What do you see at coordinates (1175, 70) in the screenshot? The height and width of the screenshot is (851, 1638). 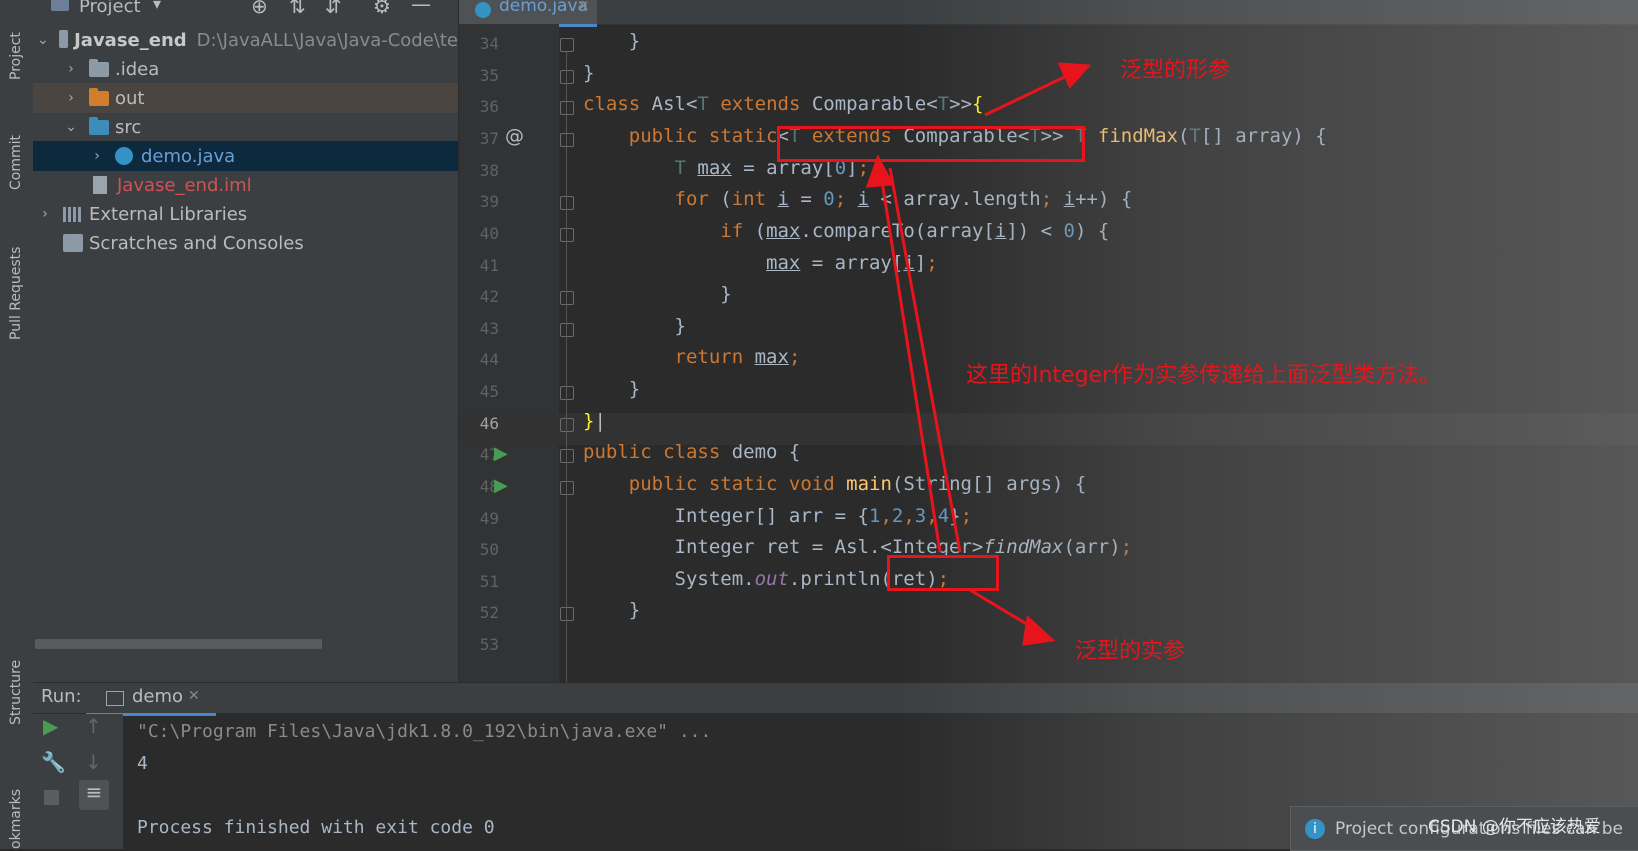 I see `annotation-formal-label: 泛型的形参` at bounding box center [1175, 70].